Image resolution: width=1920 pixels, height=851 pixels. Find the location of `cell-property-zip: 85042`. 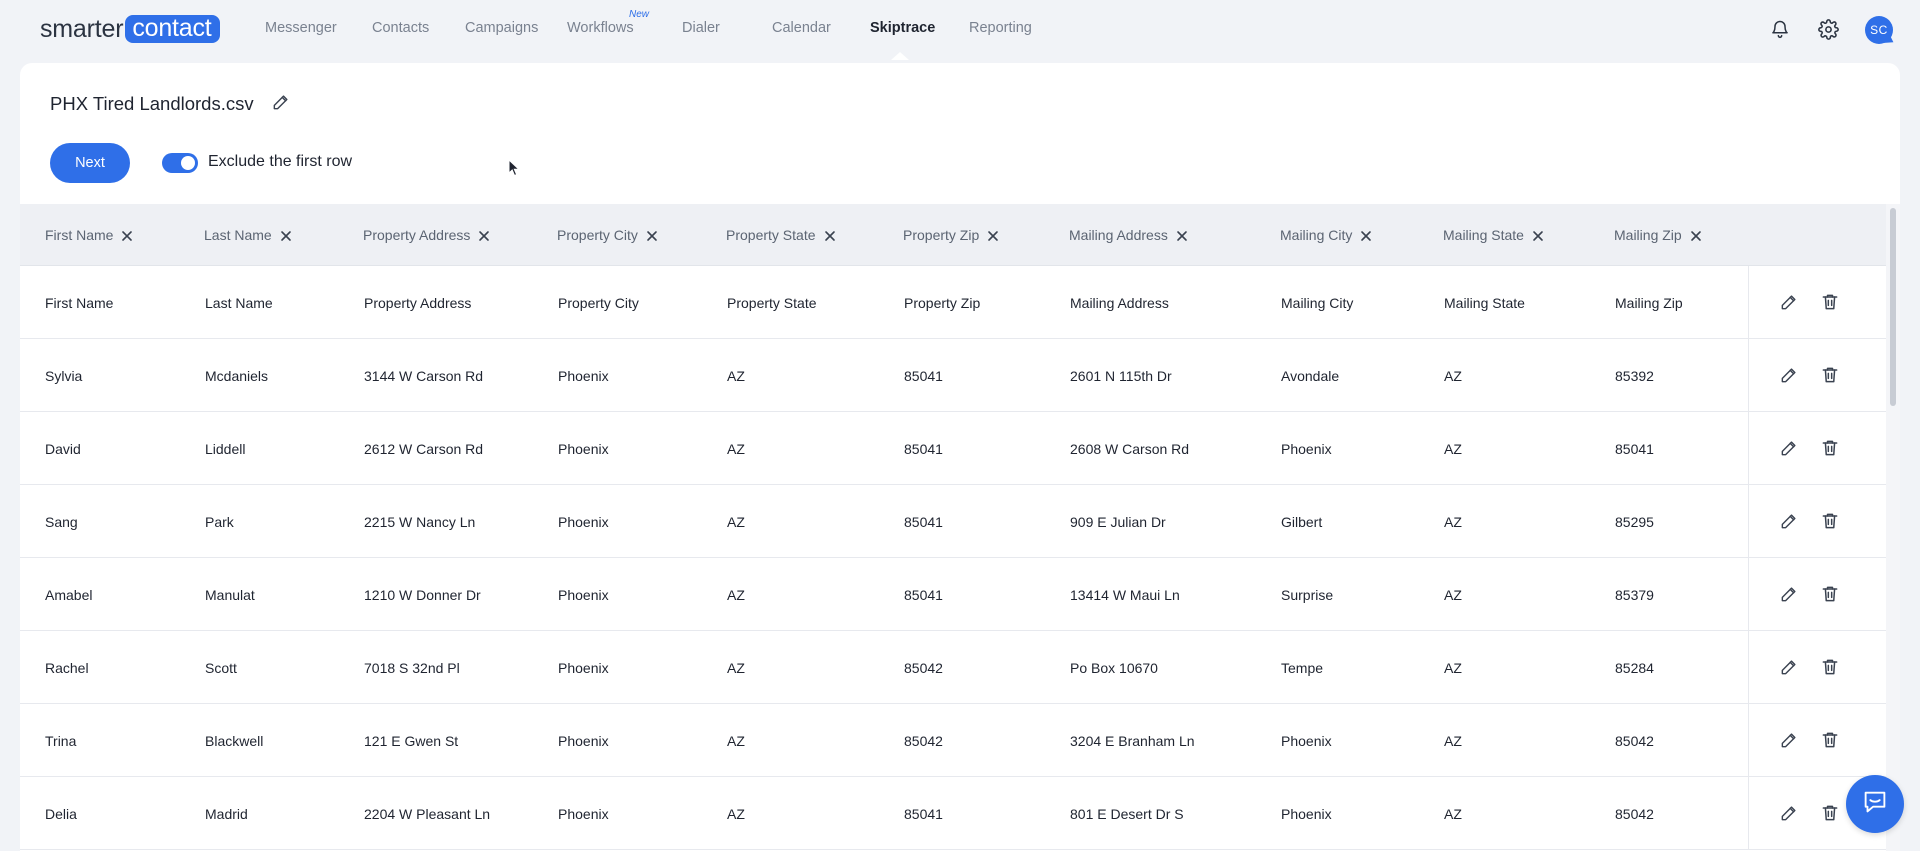

cell-property-zip: 85042 is located at coordinates (923, 667).